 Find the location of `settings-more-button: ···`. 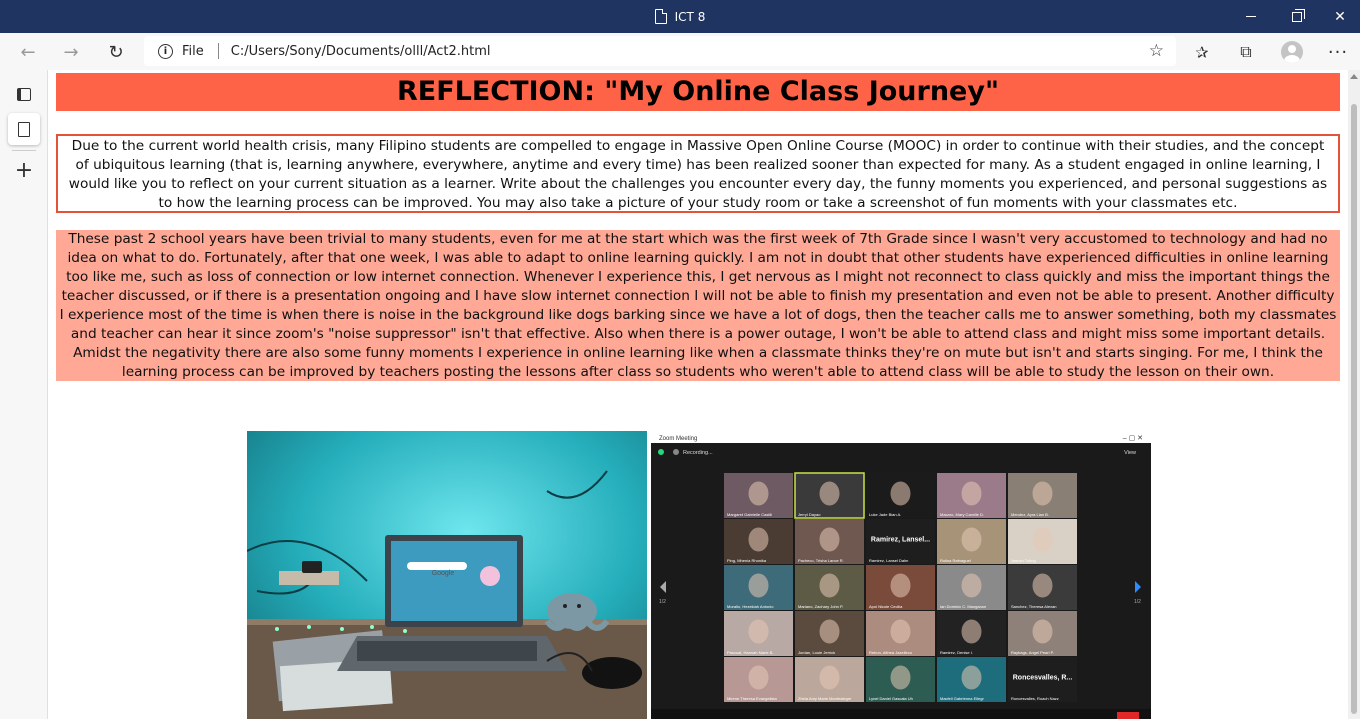

settings-more-button: ··· is located at coordinates (1338, 52).